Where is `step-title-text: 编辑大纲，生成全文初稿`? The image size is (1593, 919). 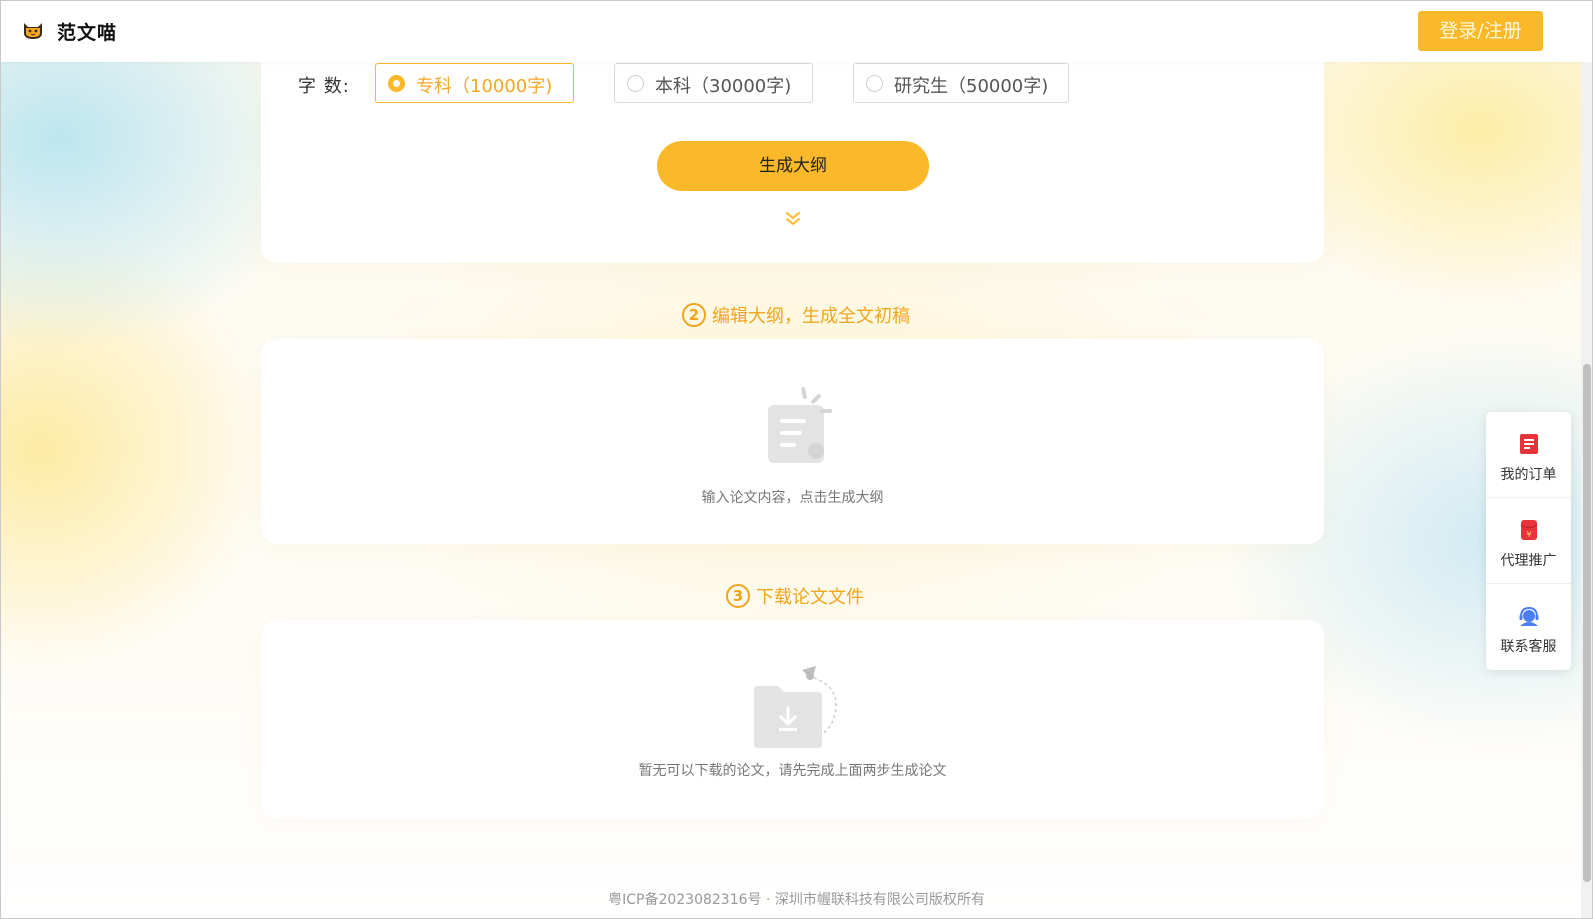
step-title-text: 编辑大纲，生成全文初稿 is located at coordinates (811, 316).